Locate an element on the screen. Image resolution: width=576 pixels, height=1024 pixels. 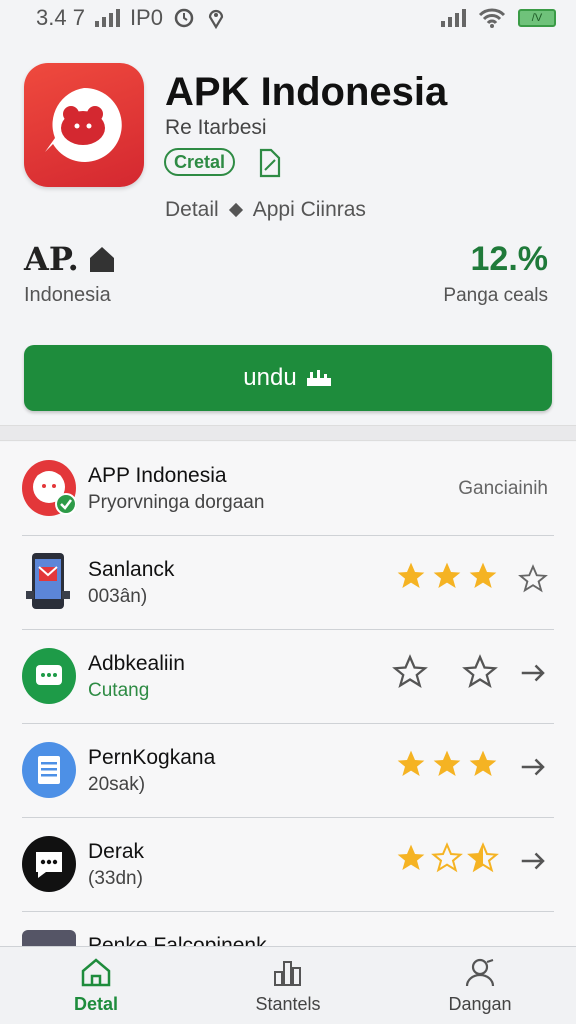
meta-category: Appi Ciinras is located at coordinates (309, 210).